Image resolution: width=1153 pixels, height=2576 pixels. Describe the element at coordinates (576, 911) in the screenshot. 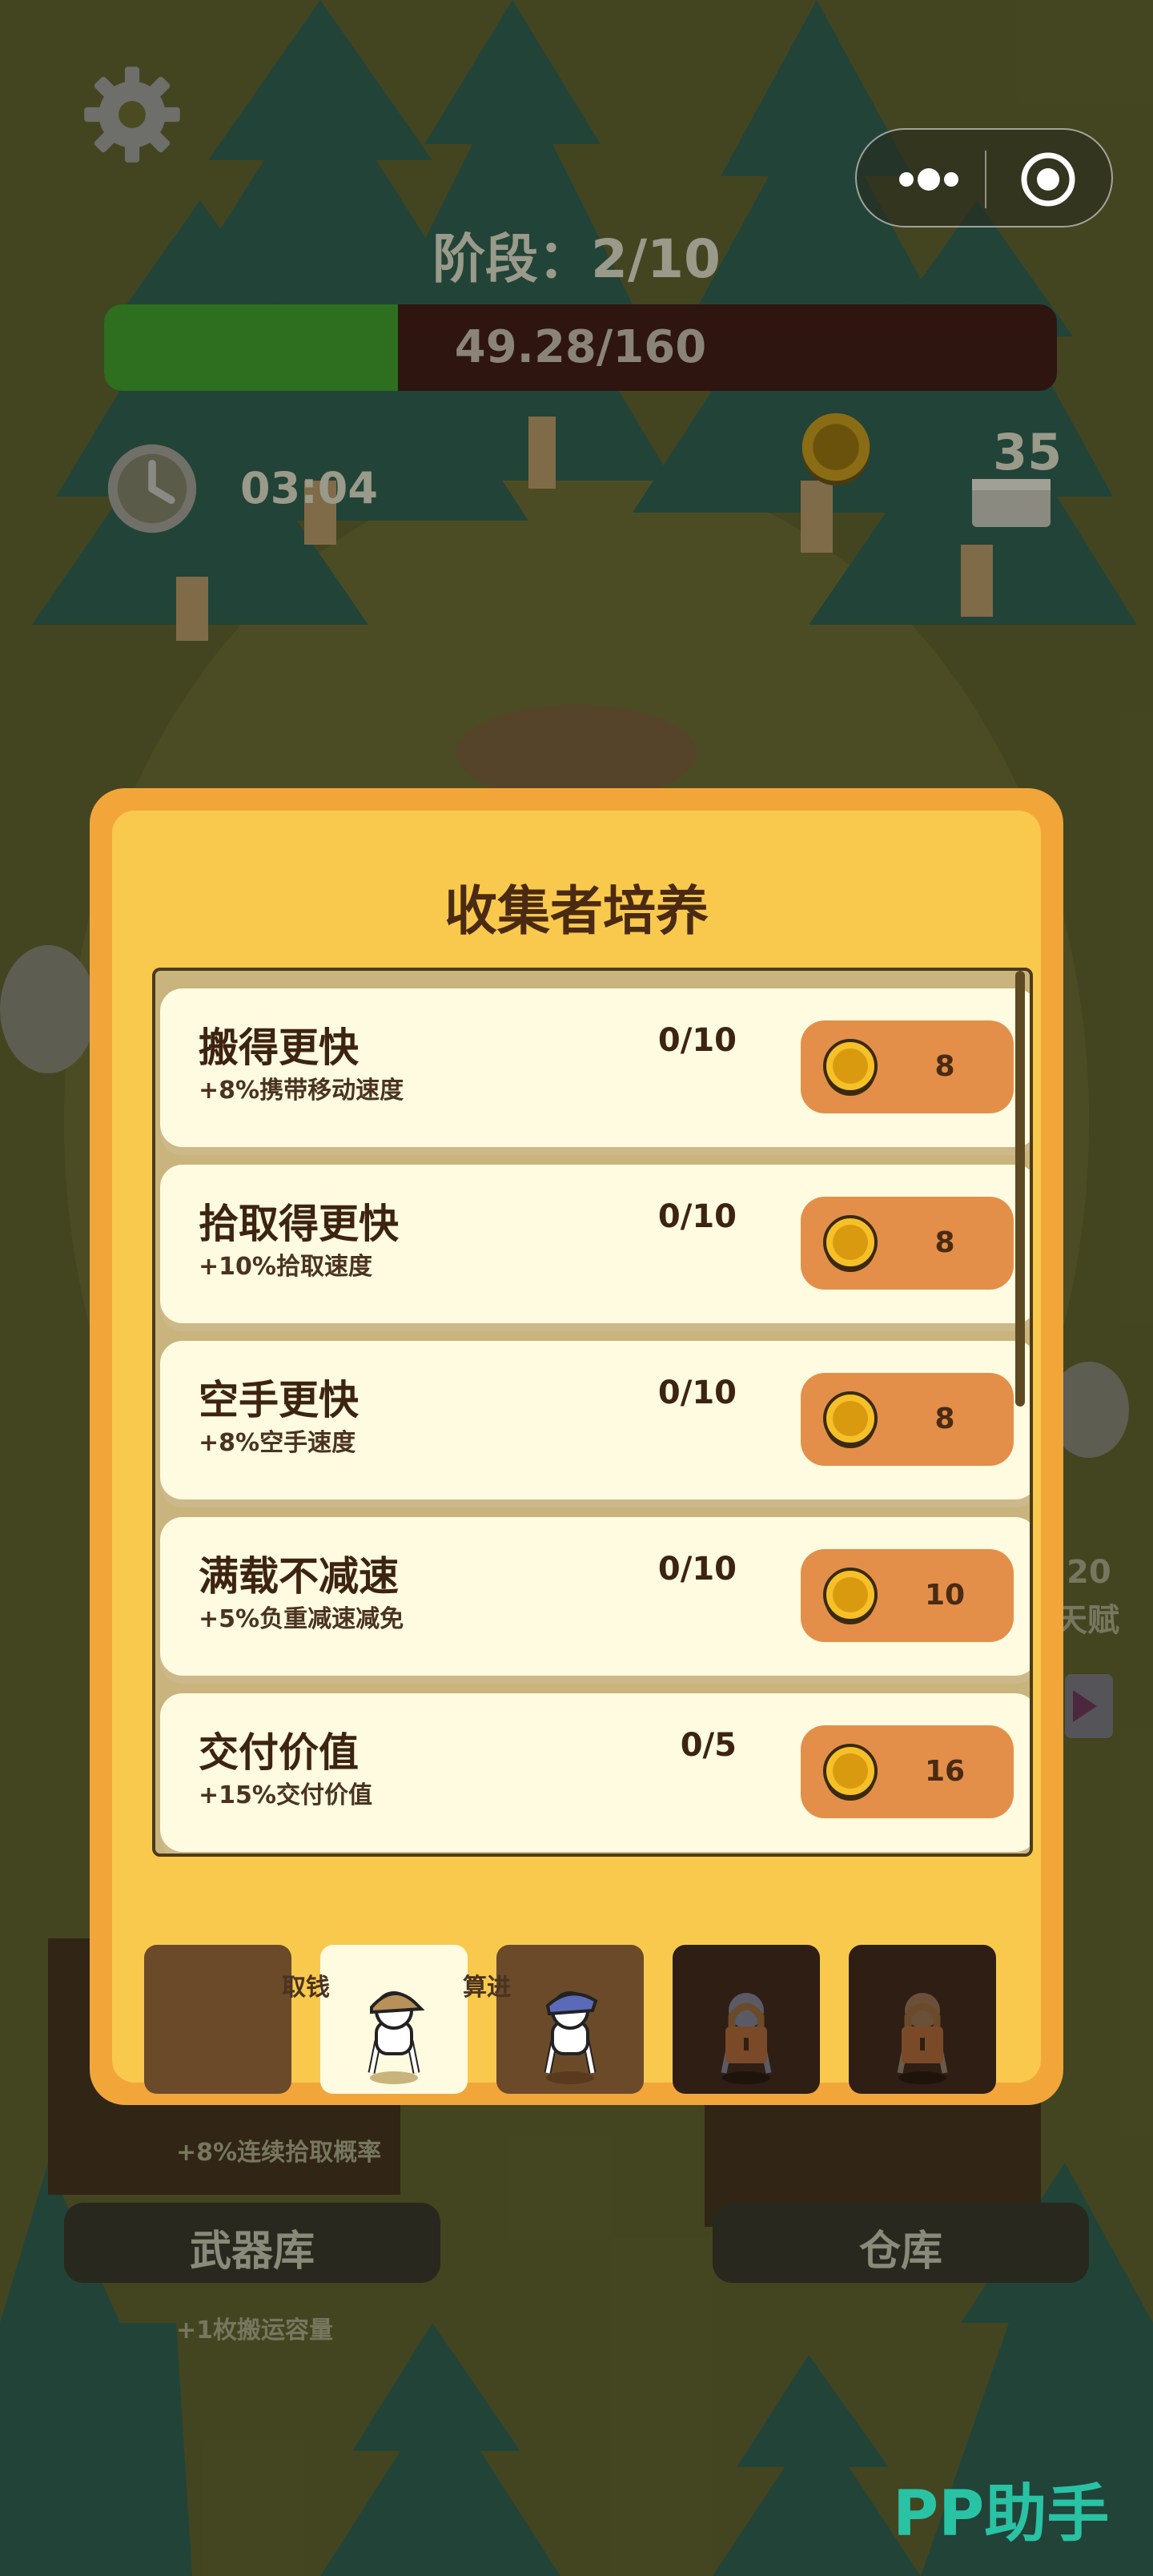

I see `modal-title: 收集者培养` at that location.